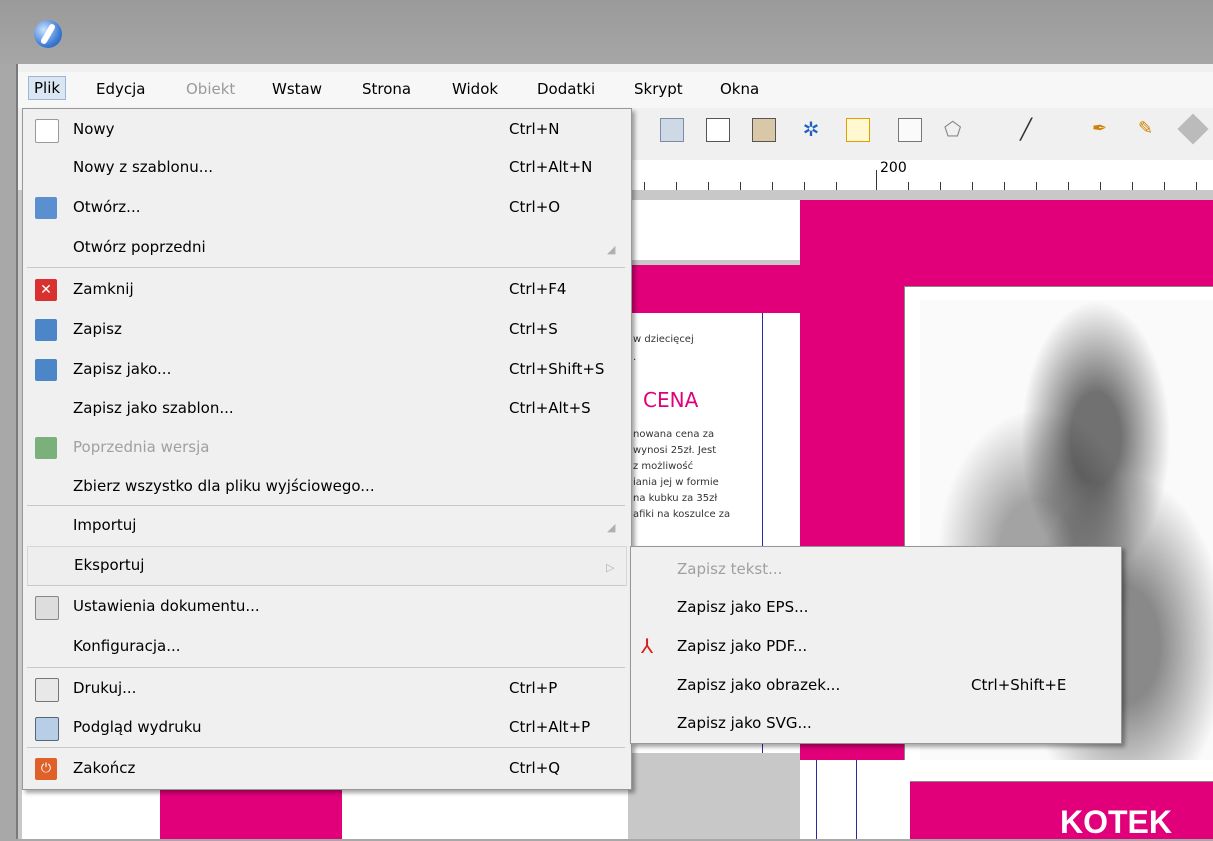  What do you see at coordinates (327, 370) in the screenshot?
I see `menu-item-zapisz-jako: Zapisz jako... Ctrl+Shift+S` at bounding box center [327, 370].